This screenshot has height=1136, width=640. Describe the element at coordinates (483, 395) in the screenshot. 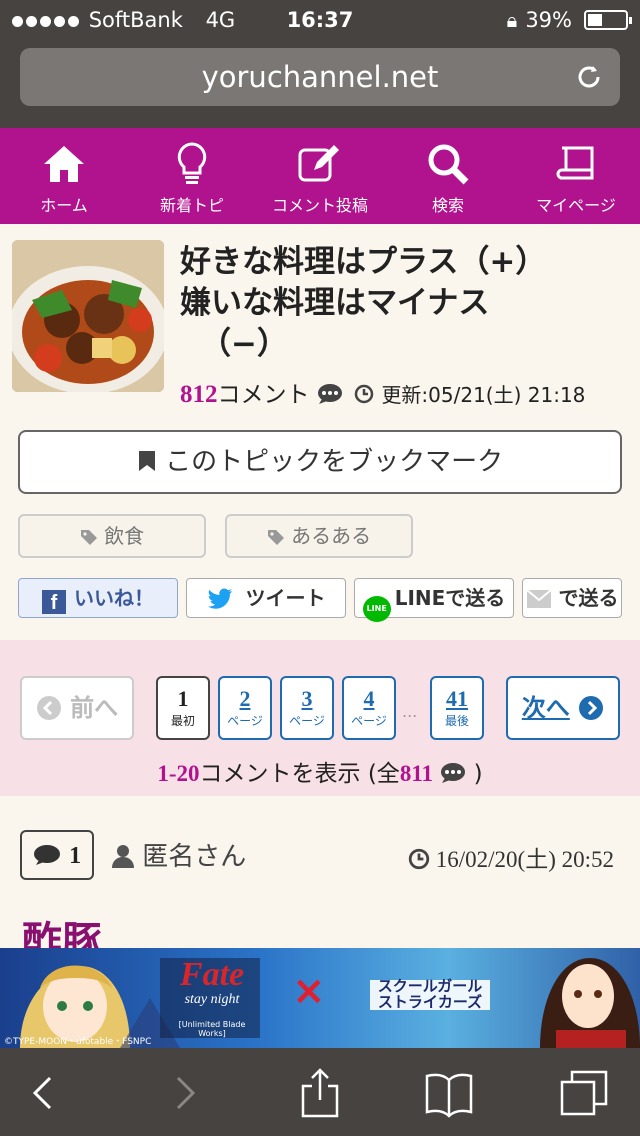

I see `updated-time: 更新:05/21(土) 21:18` at that location.